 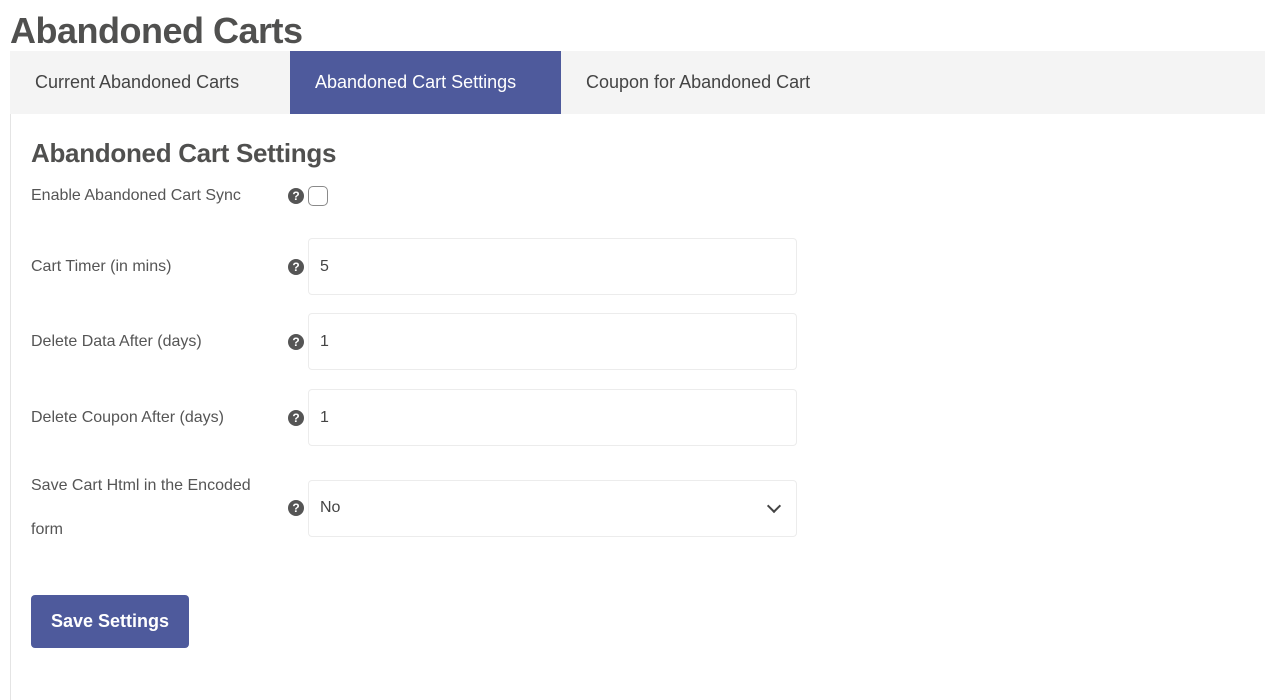 What do you see at coordinates (552, 266) in the screenshot?
I see `cart-timer-input: 5` at bounding box center [552, 266].